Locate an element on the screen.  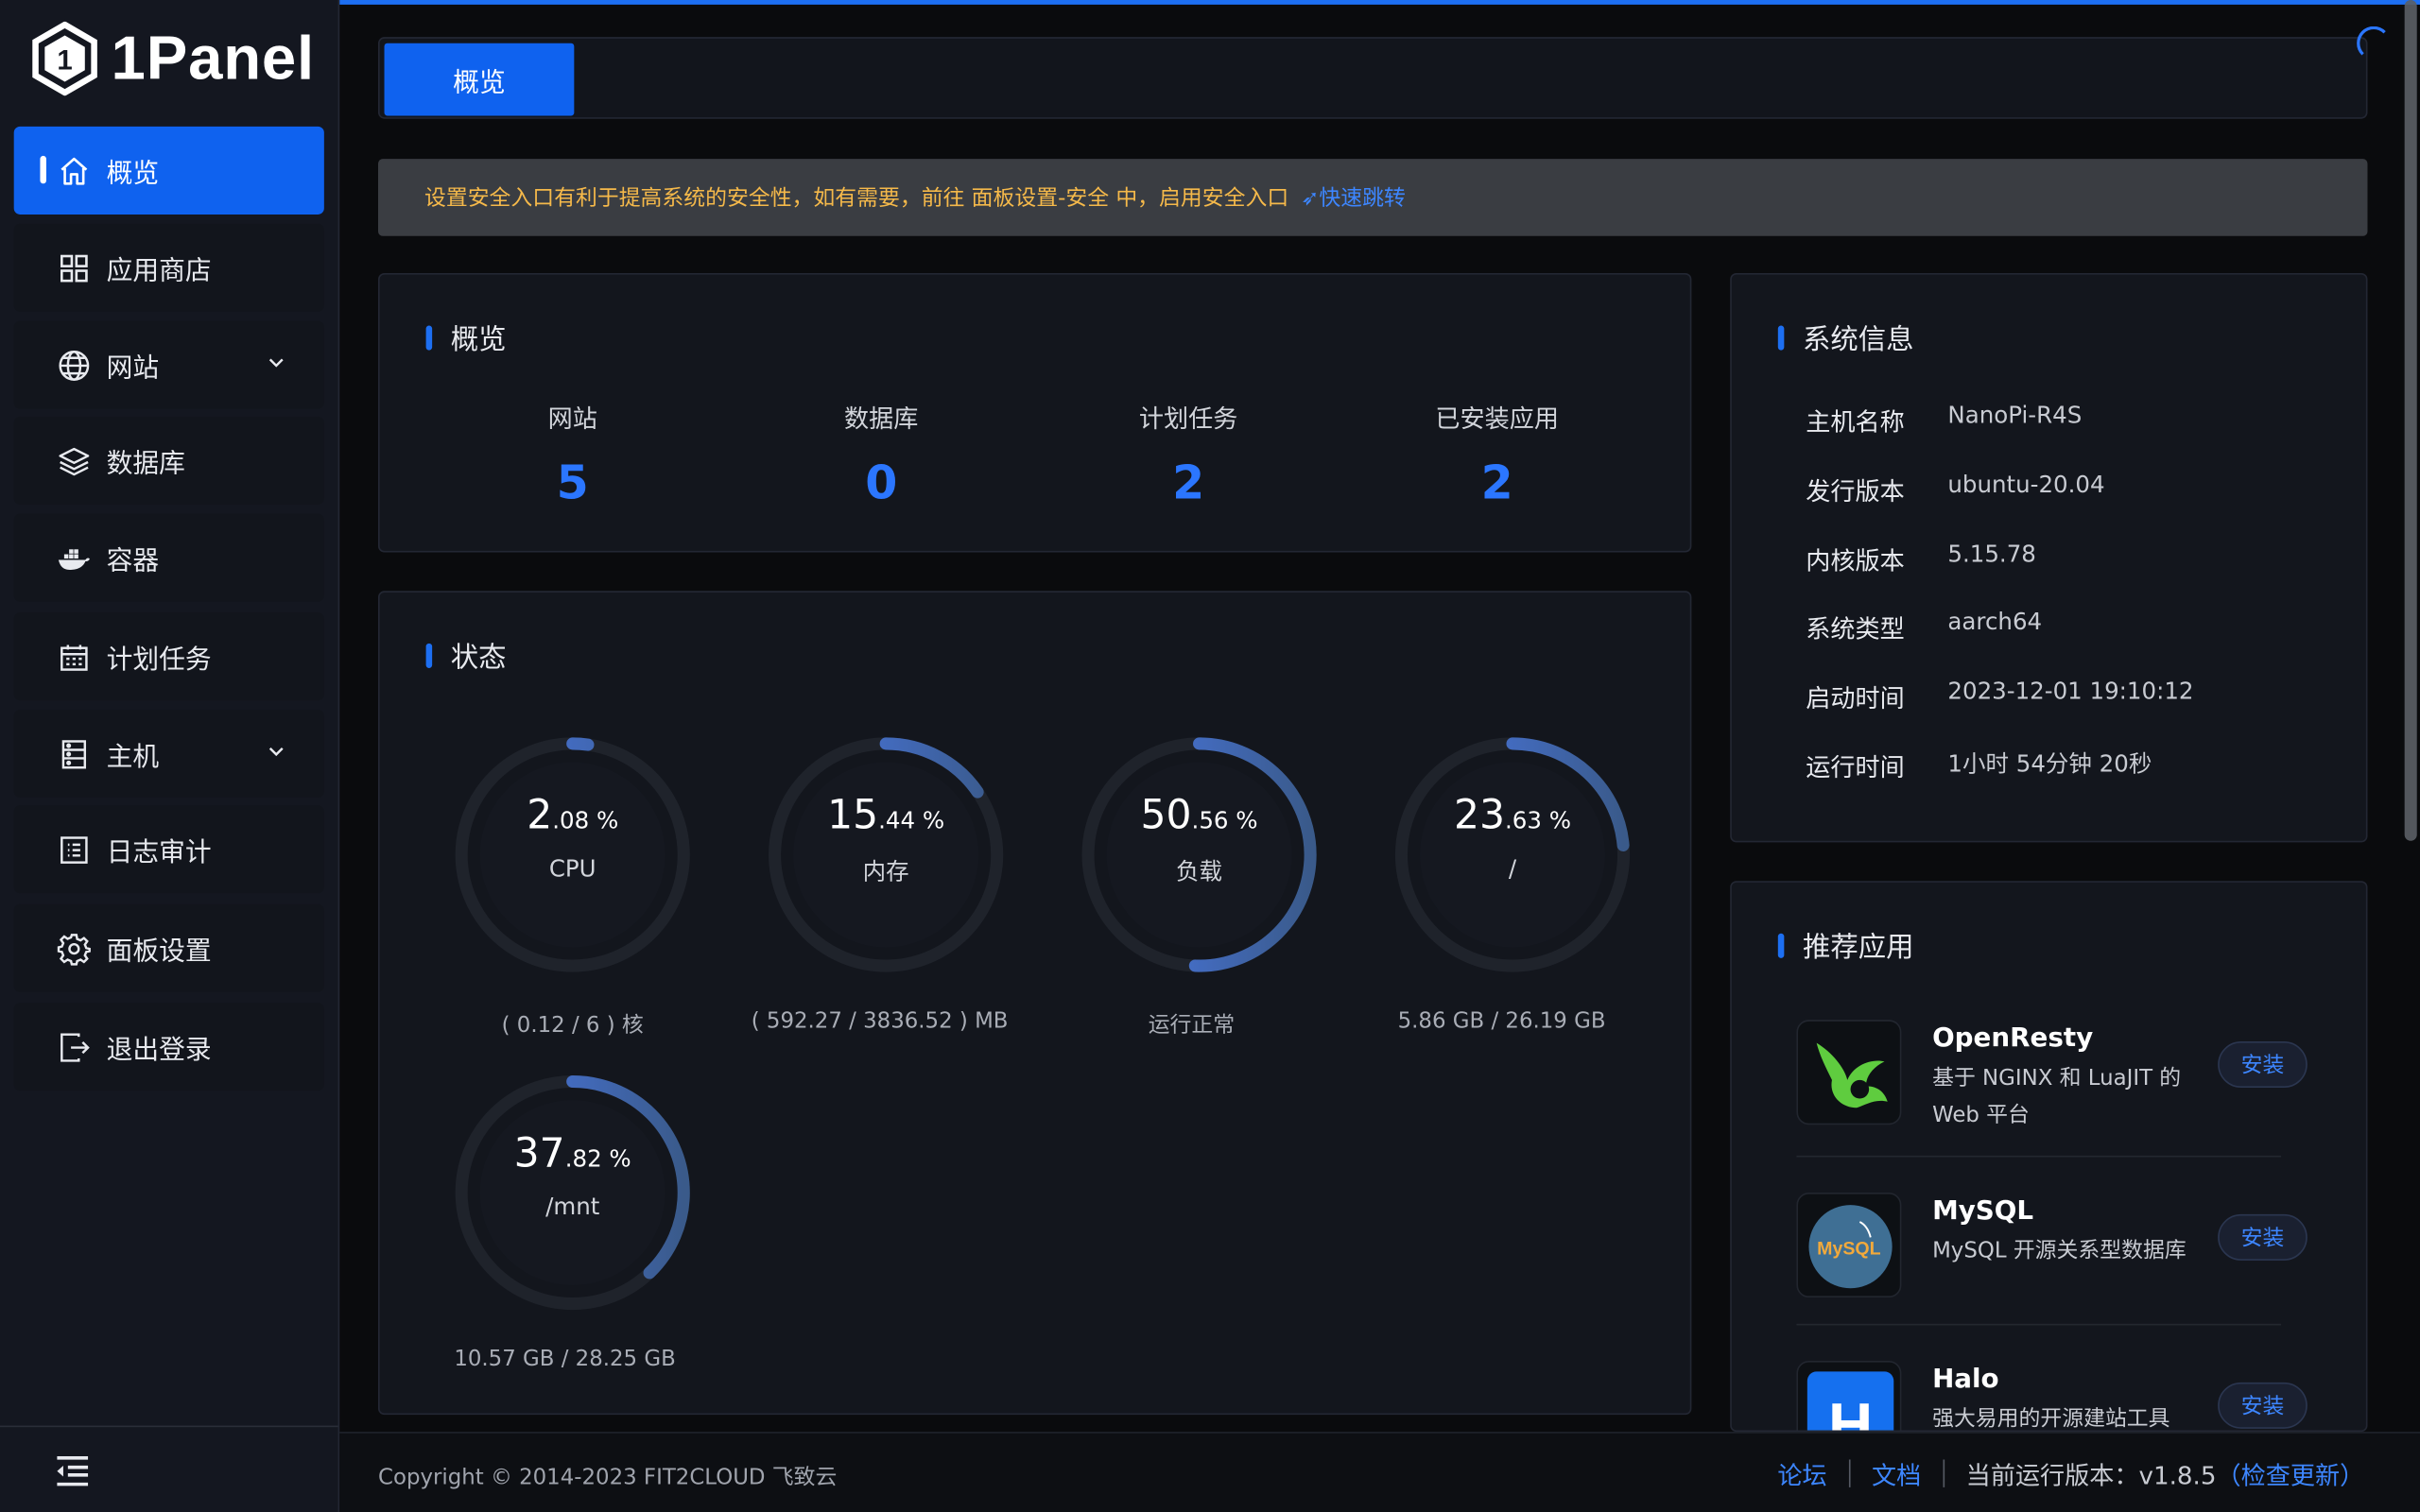
alert-jump-link: ➶快速跳转 is located at coordinates (1353, 198).